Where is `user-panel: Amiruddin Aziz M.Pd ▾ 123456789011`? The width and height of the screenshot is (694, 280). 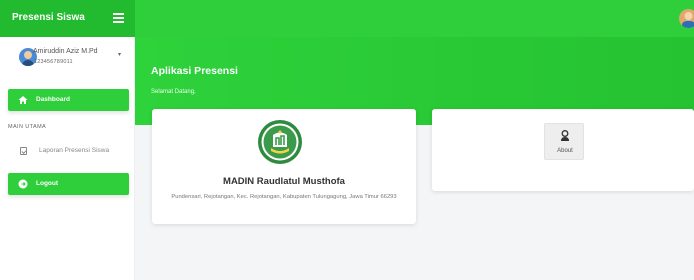 user-panel: Amiruddin Aziz M.Pd ▾ 123456789011 is located at coordinates (70, 62).